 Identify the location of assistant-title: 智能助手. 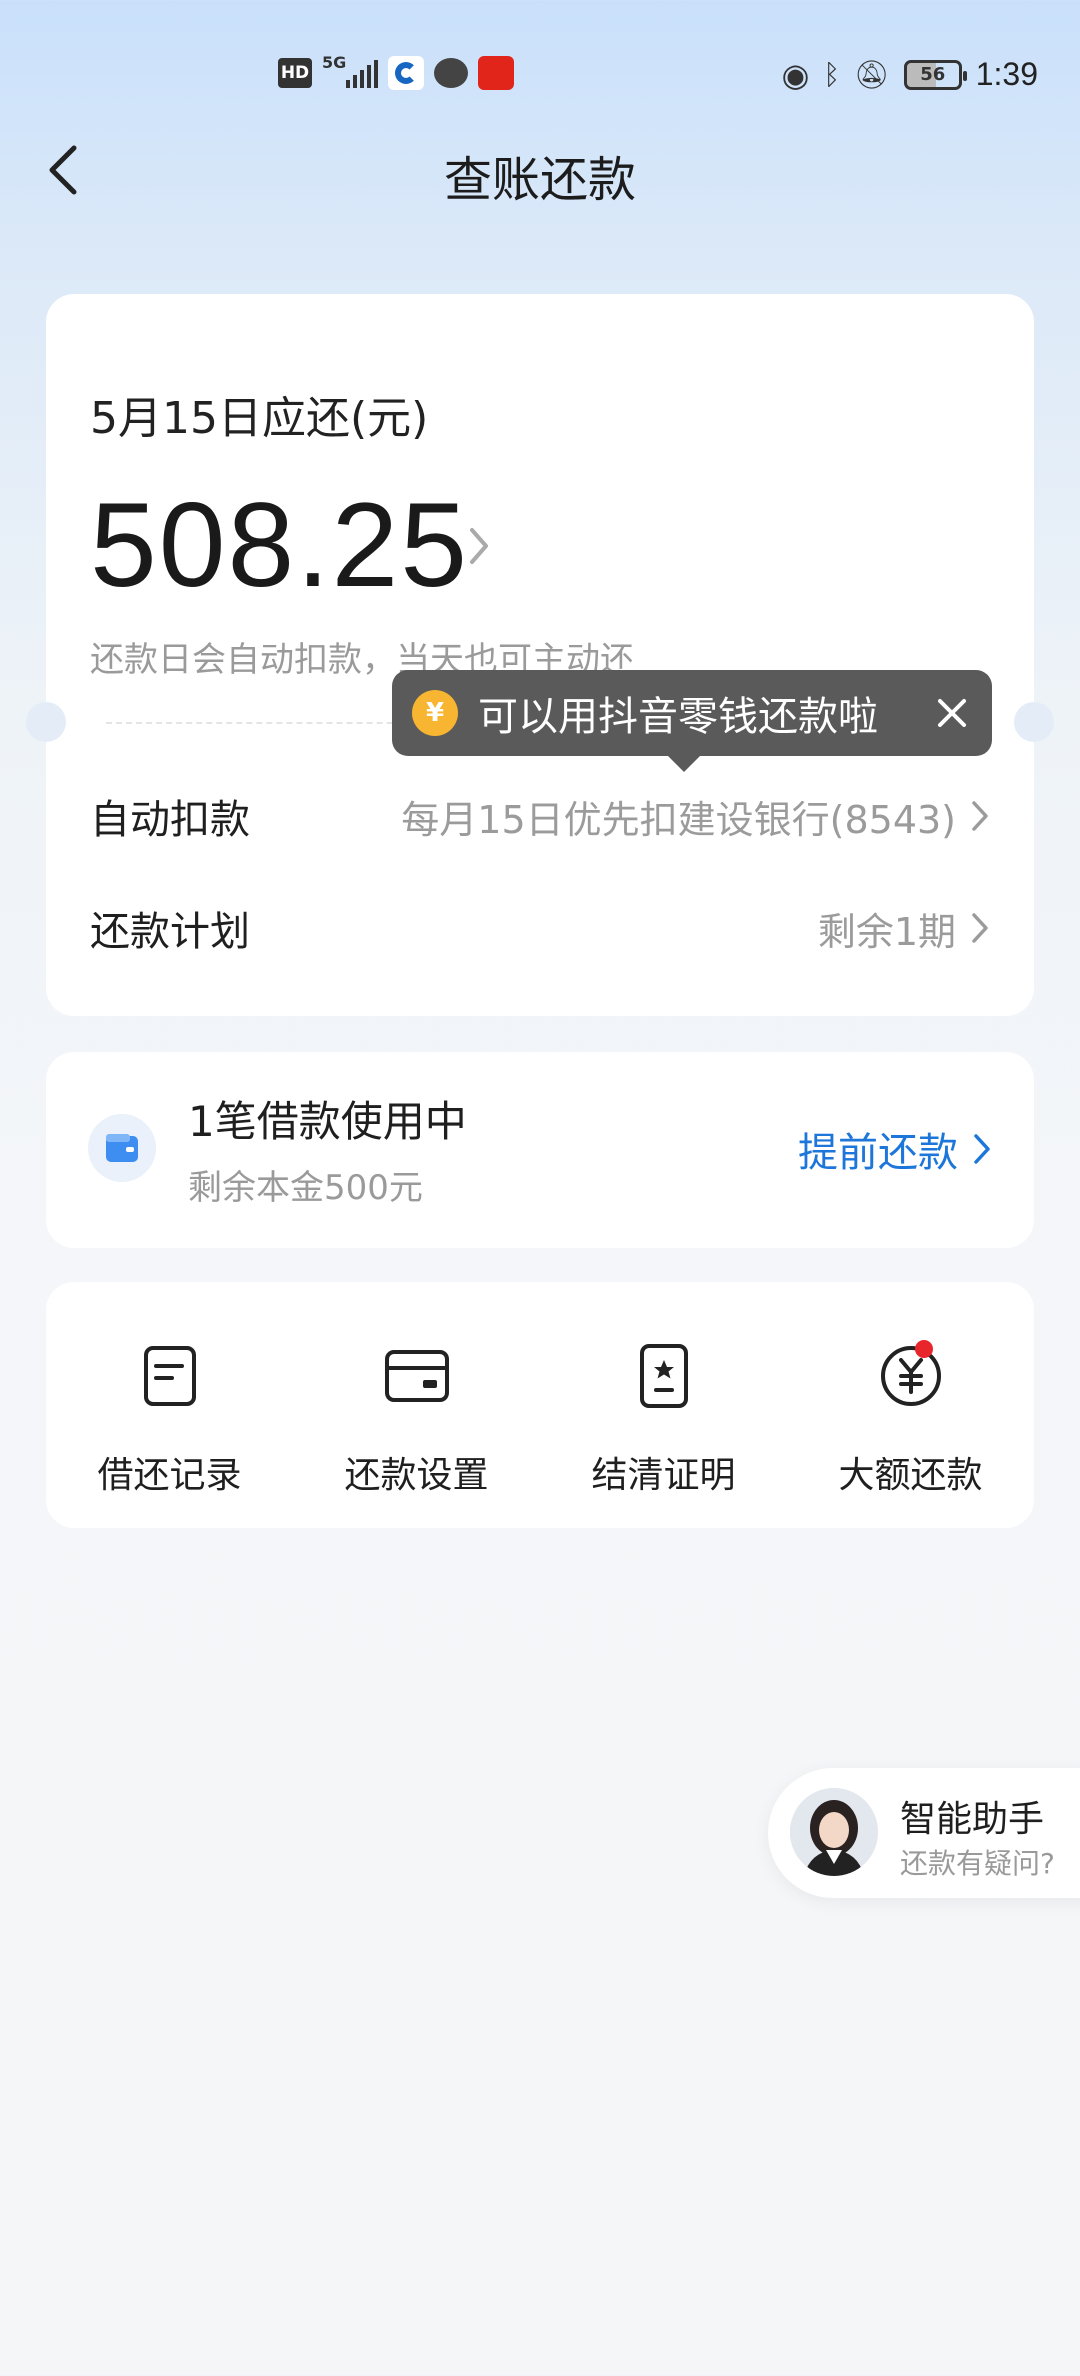
(972, 1819).